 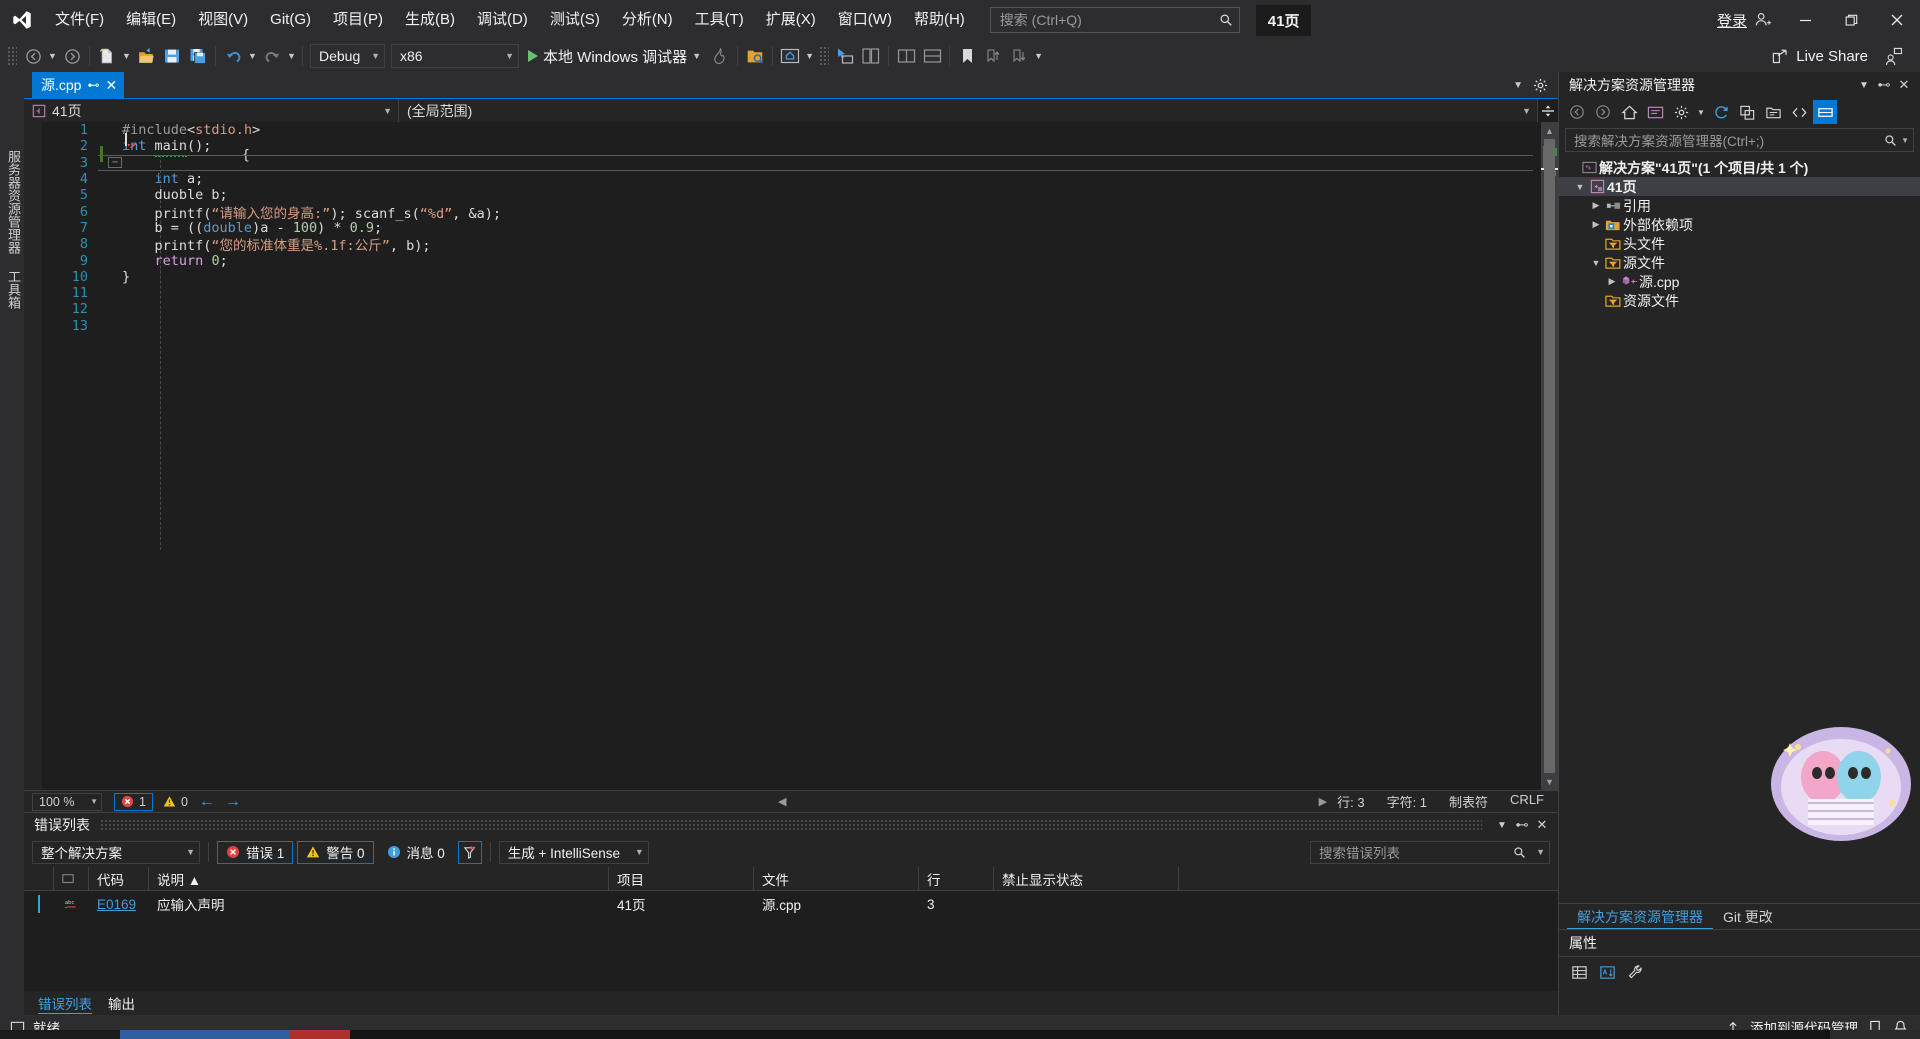 What do you see at coordinates (1655, 112) in the screenshot?
I see `se-pending-changes-button` at bounding box center [1655, 112].